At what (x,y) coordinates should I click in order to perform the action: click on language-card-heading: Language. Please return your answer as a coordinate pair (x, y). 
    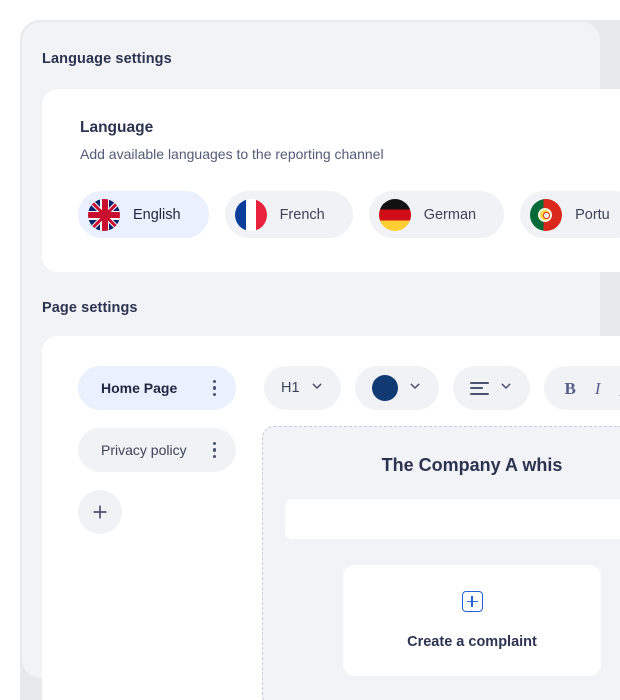
    Looking at the image, I should click on (117, 127).